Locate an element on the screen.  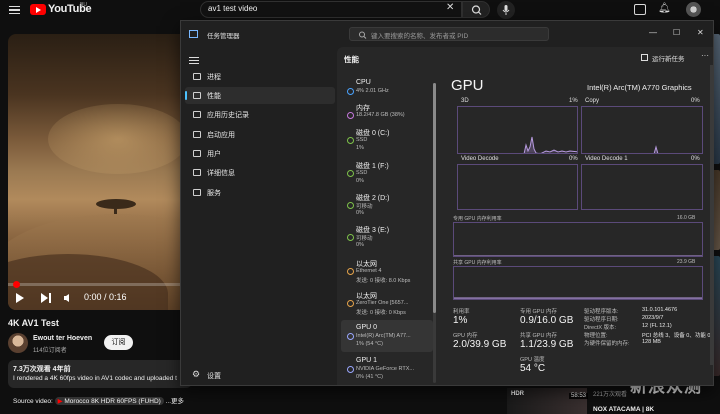
next-icon is located at coordinates (44, 298).